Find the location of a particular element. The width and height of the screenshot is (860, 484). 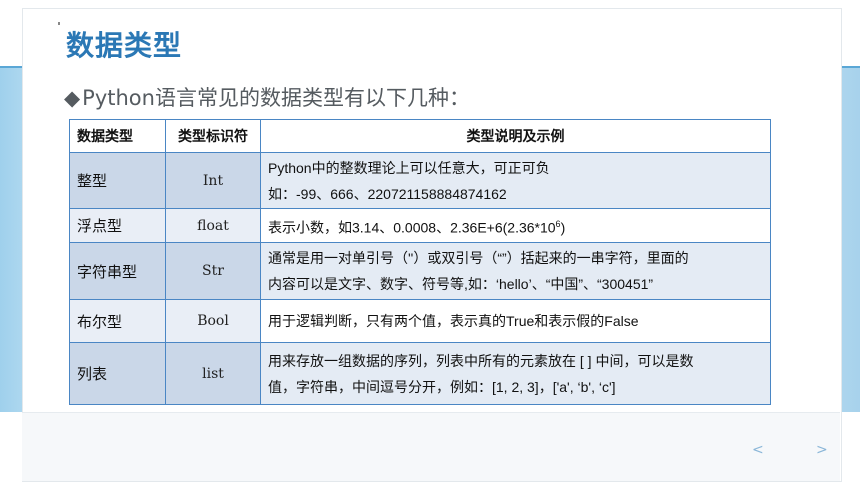

cell-identifier: float is located at coordinates (213, 225).